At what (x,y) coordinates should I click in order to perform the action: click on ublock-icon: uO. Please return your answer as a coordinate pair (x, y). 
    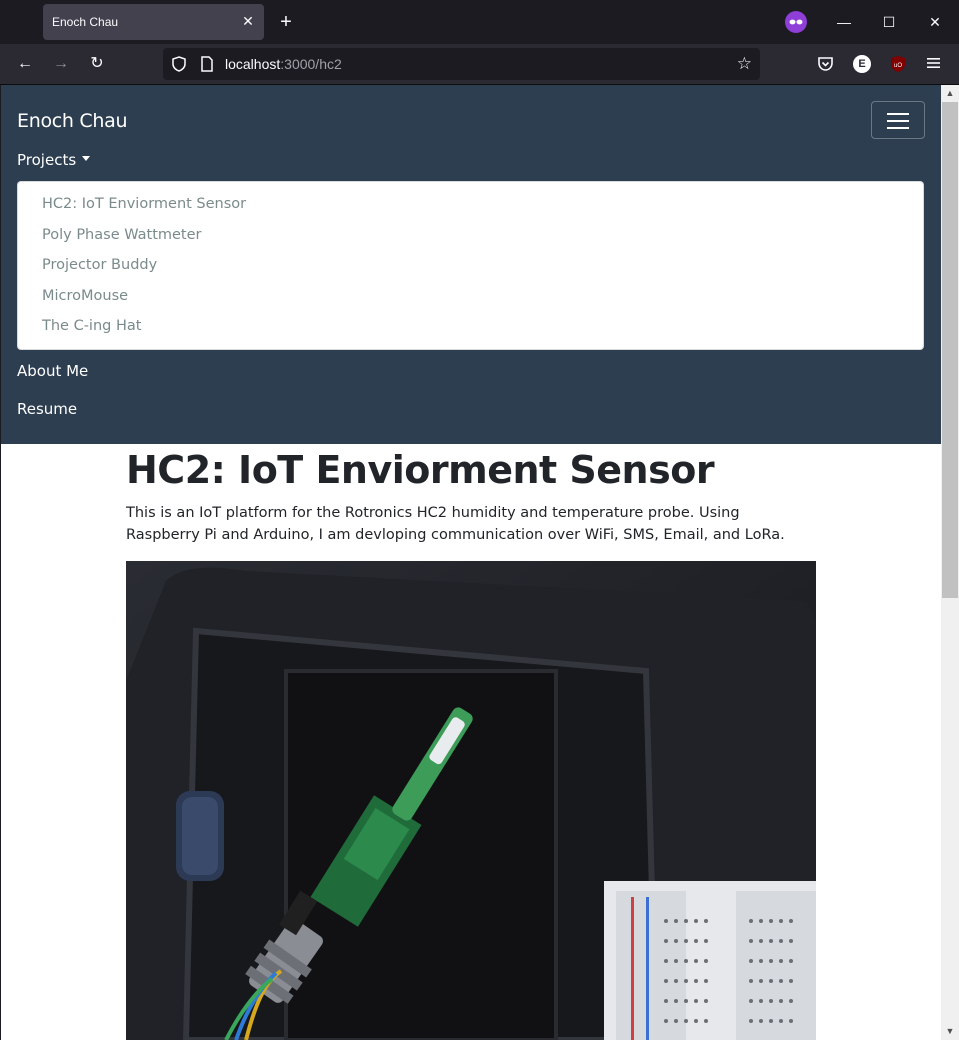
    Looking at the image, I should click on (898, 66).